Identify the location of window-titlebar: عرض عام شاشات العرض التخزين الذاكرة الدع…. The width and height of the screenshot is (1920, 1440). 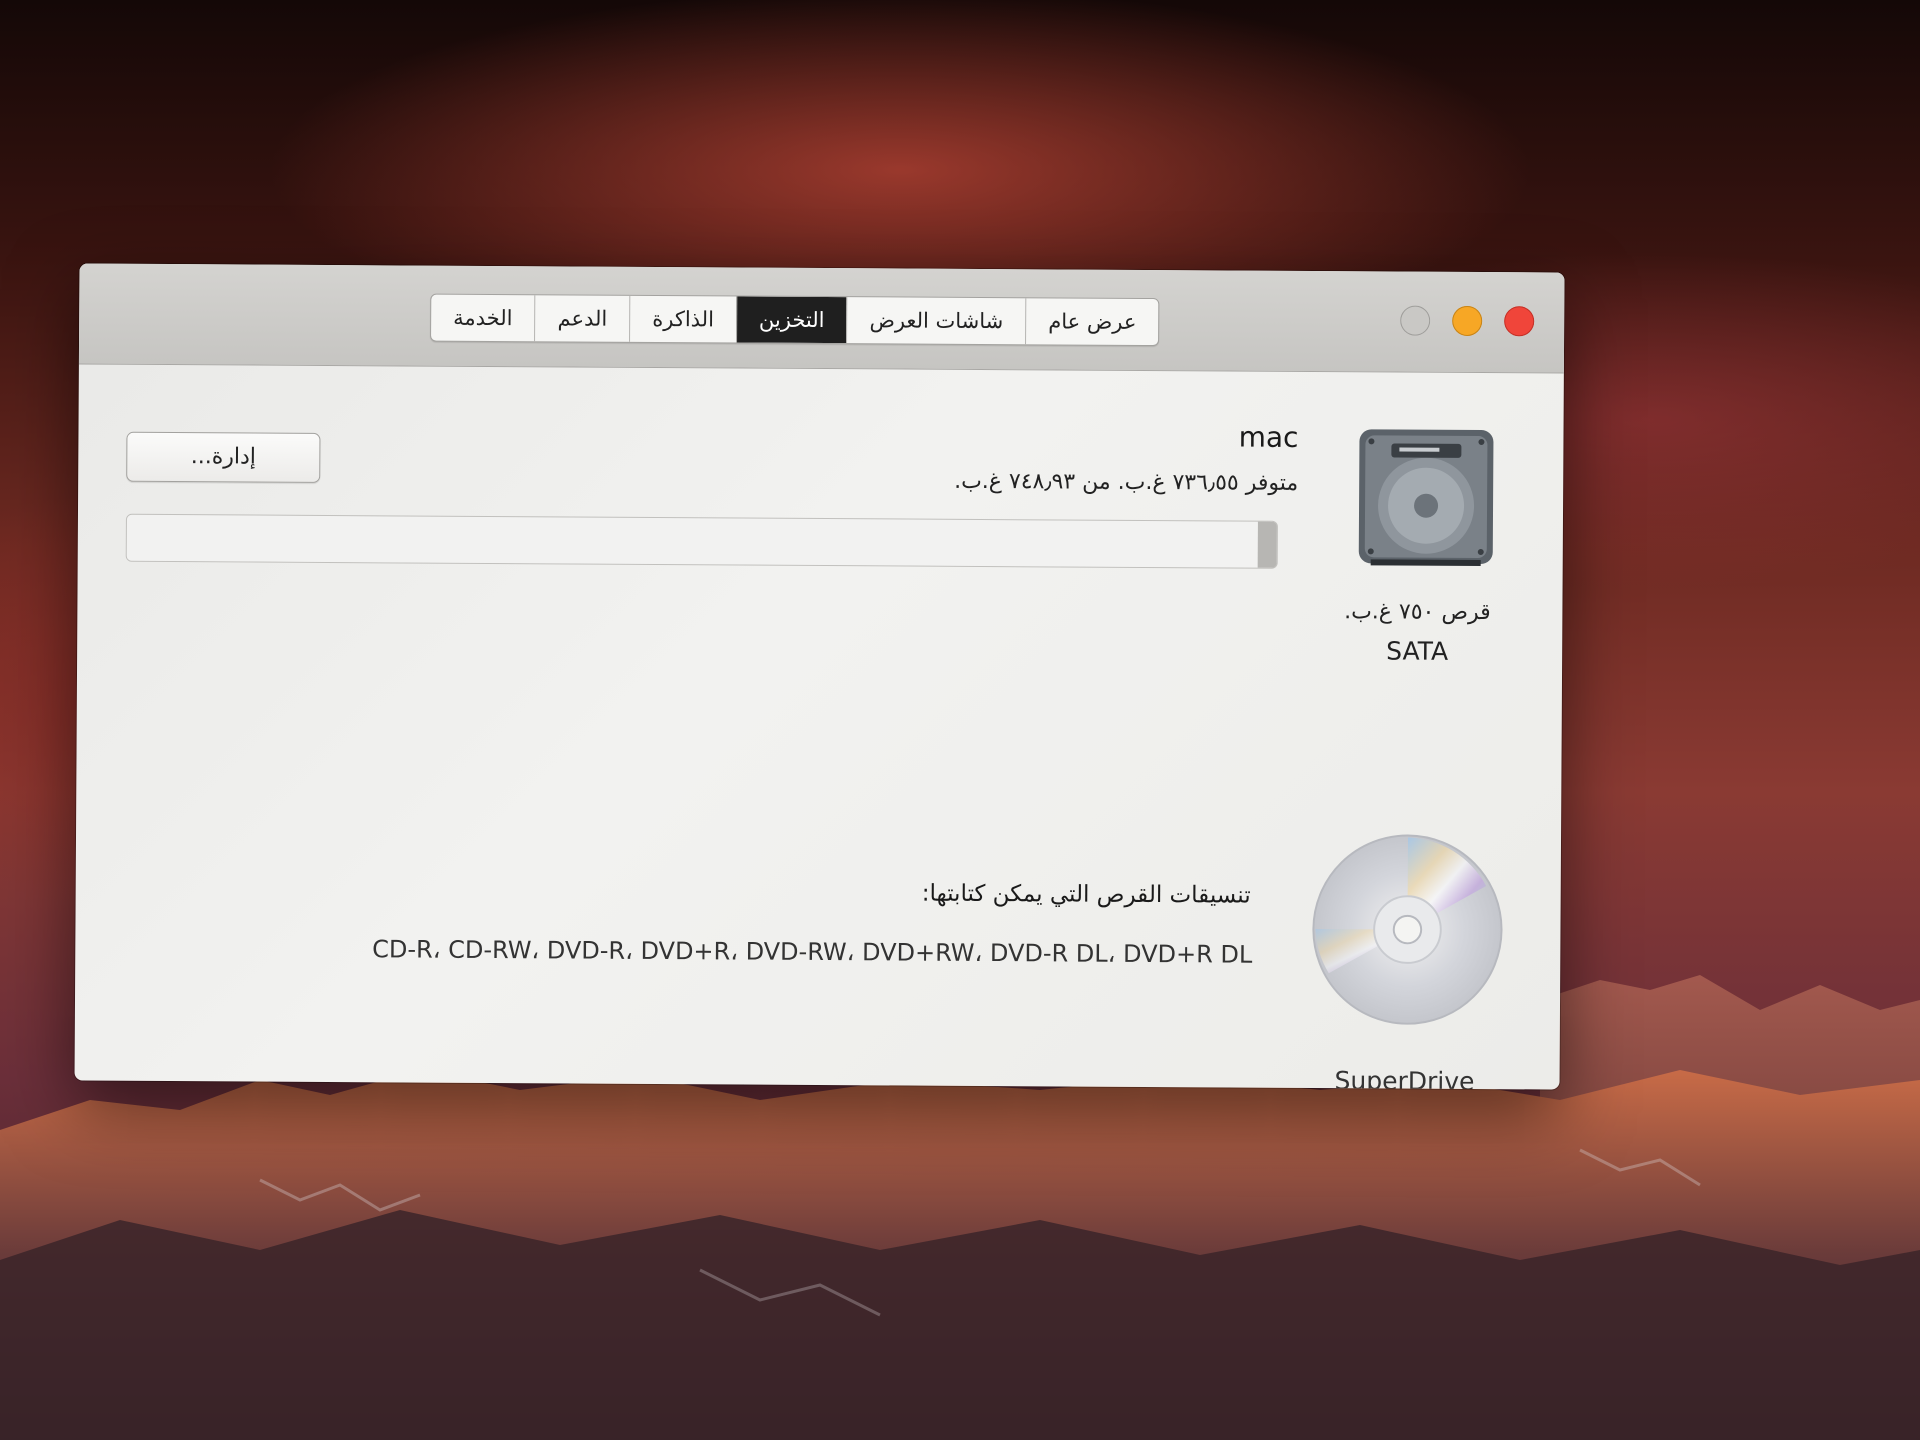
(821, 318).